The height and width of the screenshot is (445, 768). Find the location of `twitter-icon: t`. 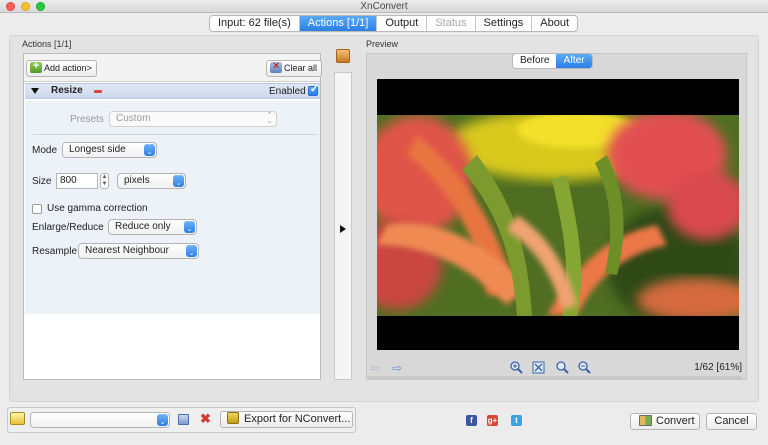

twitter-icon: t is located at coordinates (516, 420).